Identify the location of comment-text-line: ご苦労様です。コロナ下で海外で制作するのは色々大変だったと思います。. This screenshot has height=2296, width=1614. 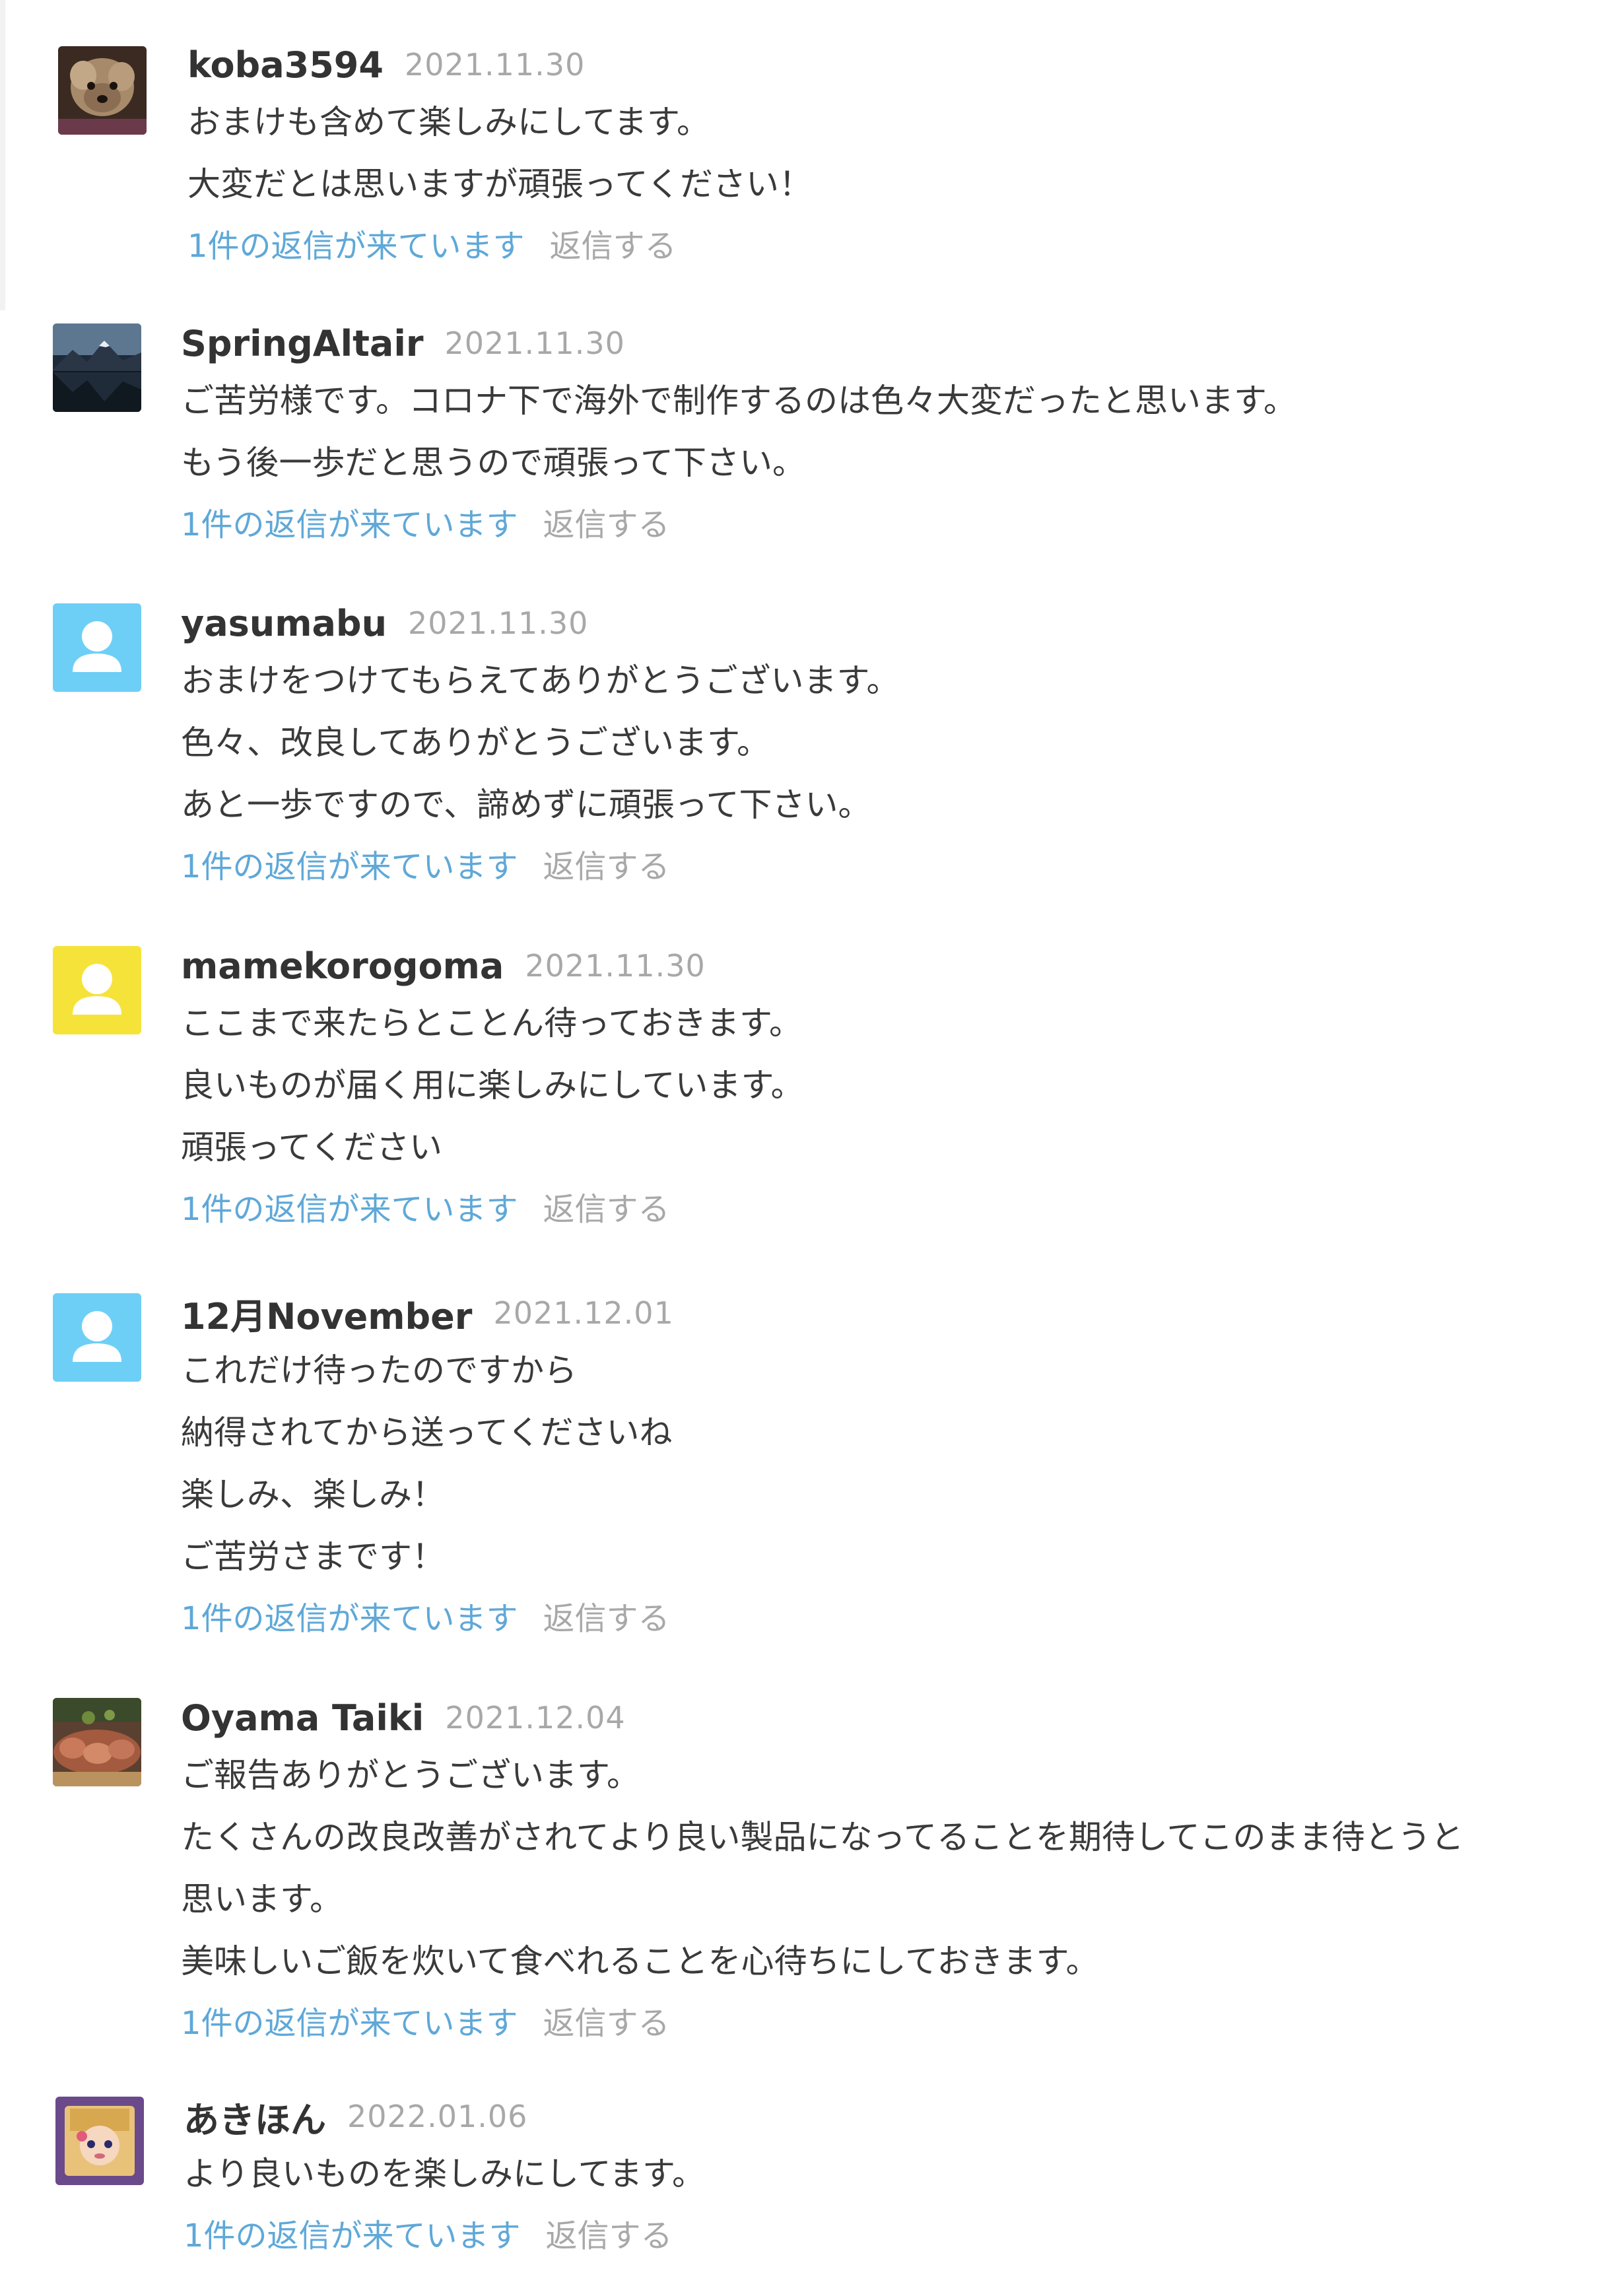
(738, 401).